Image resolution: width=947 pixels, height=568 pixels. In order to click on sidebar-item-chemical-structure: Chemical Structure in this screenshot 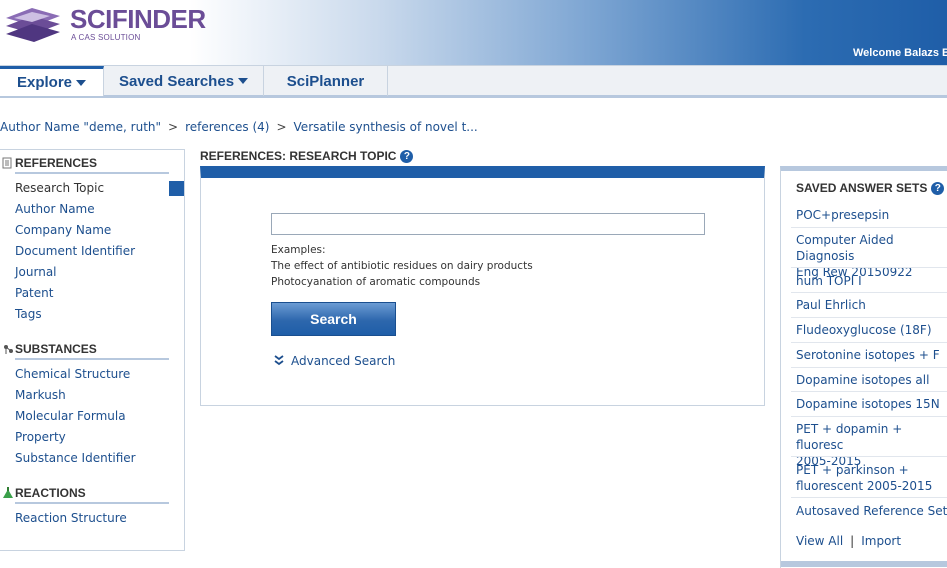, I will do `click(72, 374)`.